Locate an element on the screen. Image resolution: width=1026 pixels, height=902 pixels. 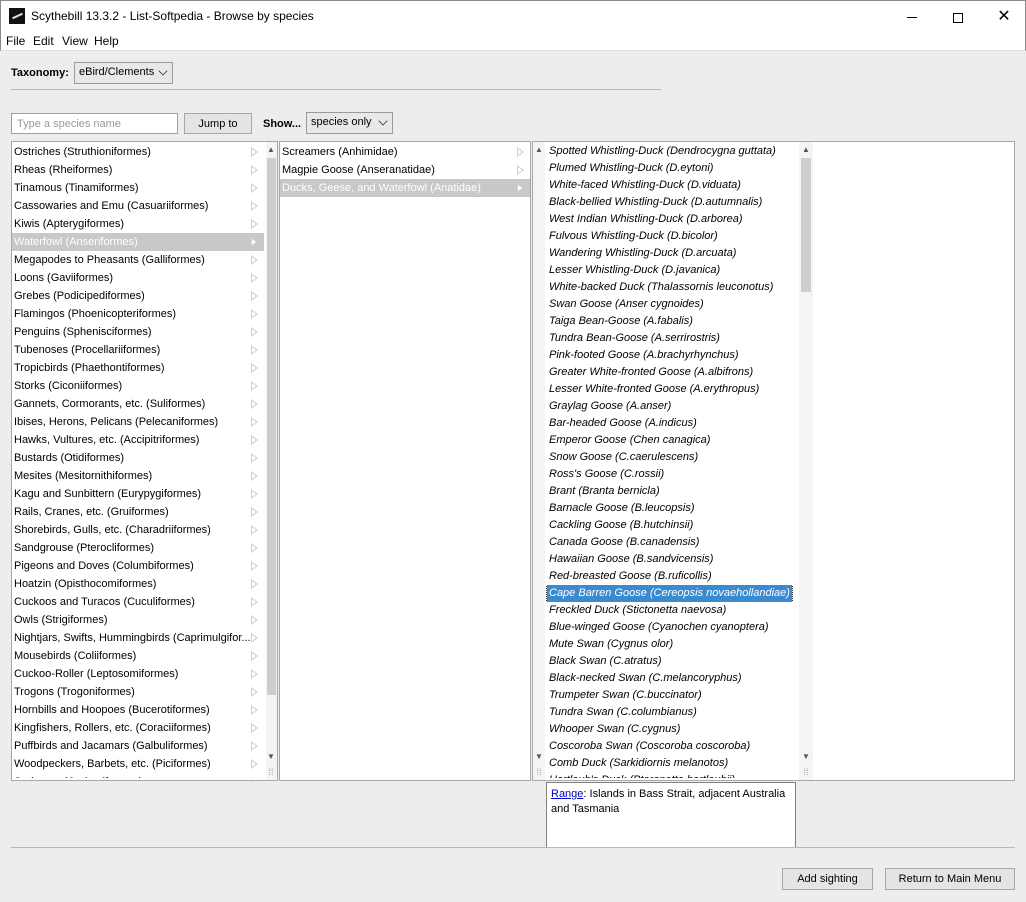
species-list-item: Lesser Whistling-Duck (D.javanica) is located at coordinates (672, 270).